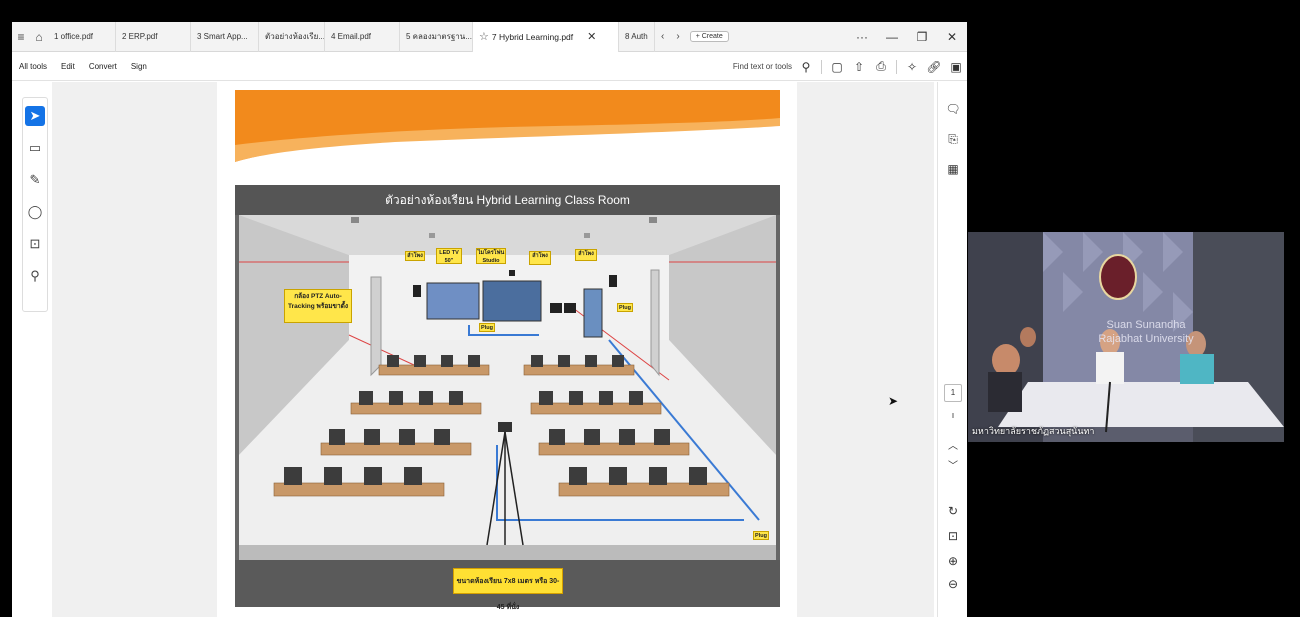 The width and height of the screenshot is (1300, 617). I want to click on print-icon: ⎙, so click(881, 66).